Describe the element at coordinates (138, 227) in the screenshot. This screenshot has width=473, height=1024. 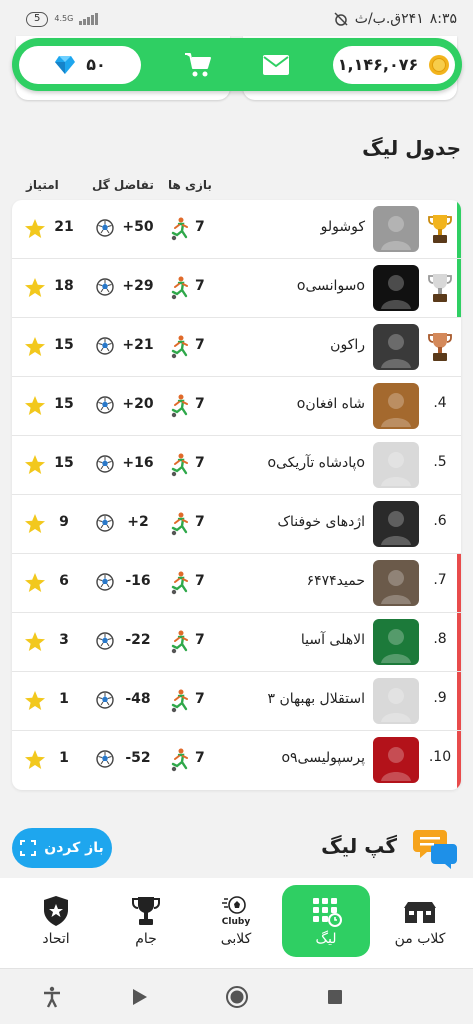
I see `goal-difference: +50` at that location.